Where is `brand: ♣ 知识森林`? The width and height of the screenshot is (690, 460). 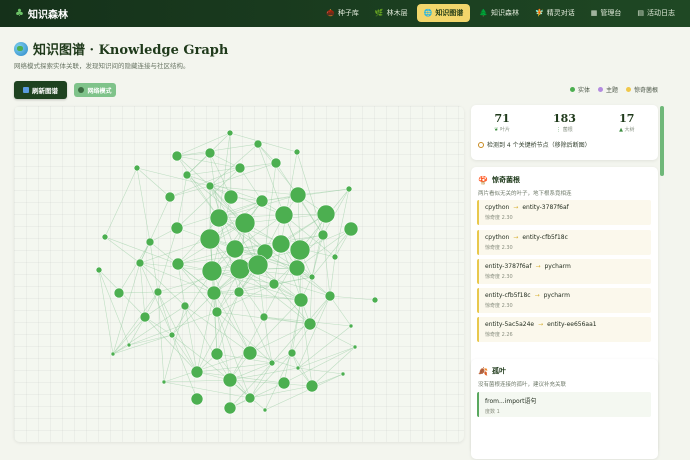 brand: ♣ 知识森林 is located at coordinates (41, 13).